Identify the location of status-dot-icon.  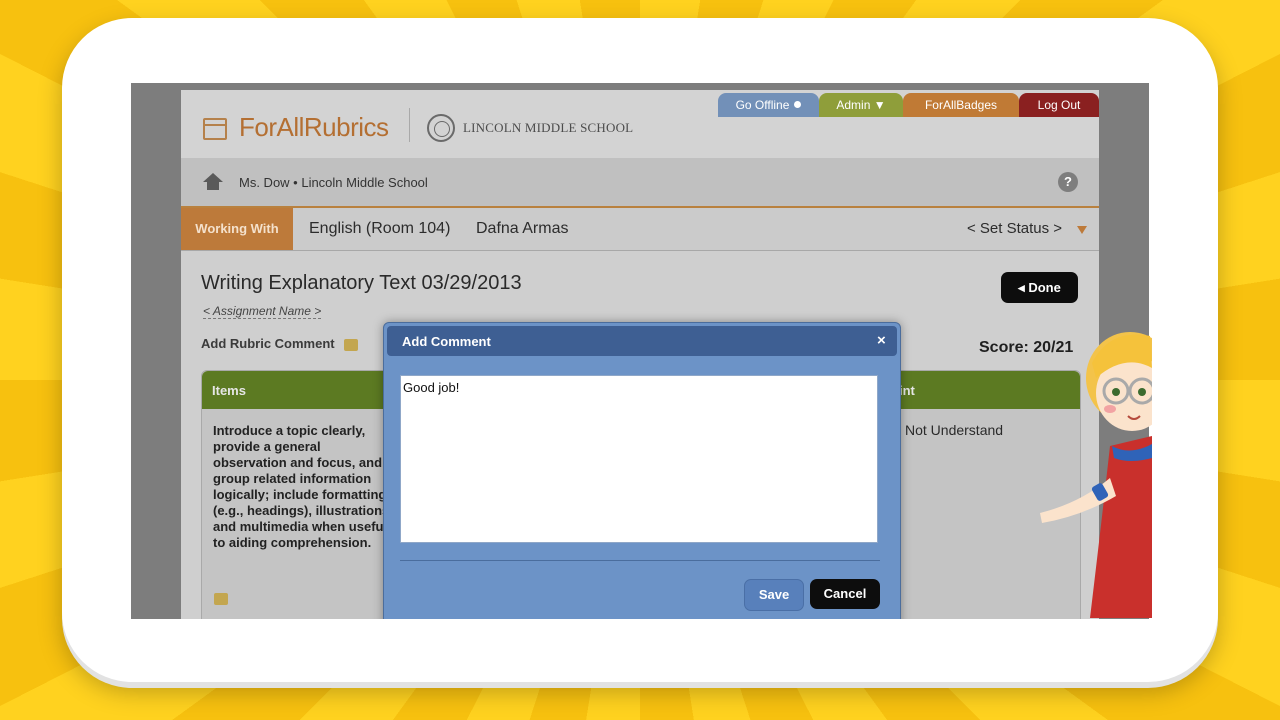
(798, 104).